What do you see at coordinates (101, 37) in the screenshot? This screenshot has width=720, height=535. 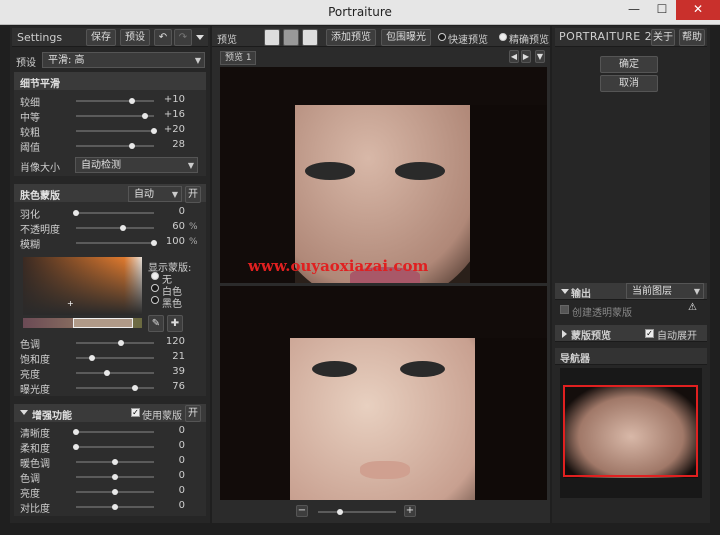 I see `save-button: 保存` at bounding box center [101, 37].